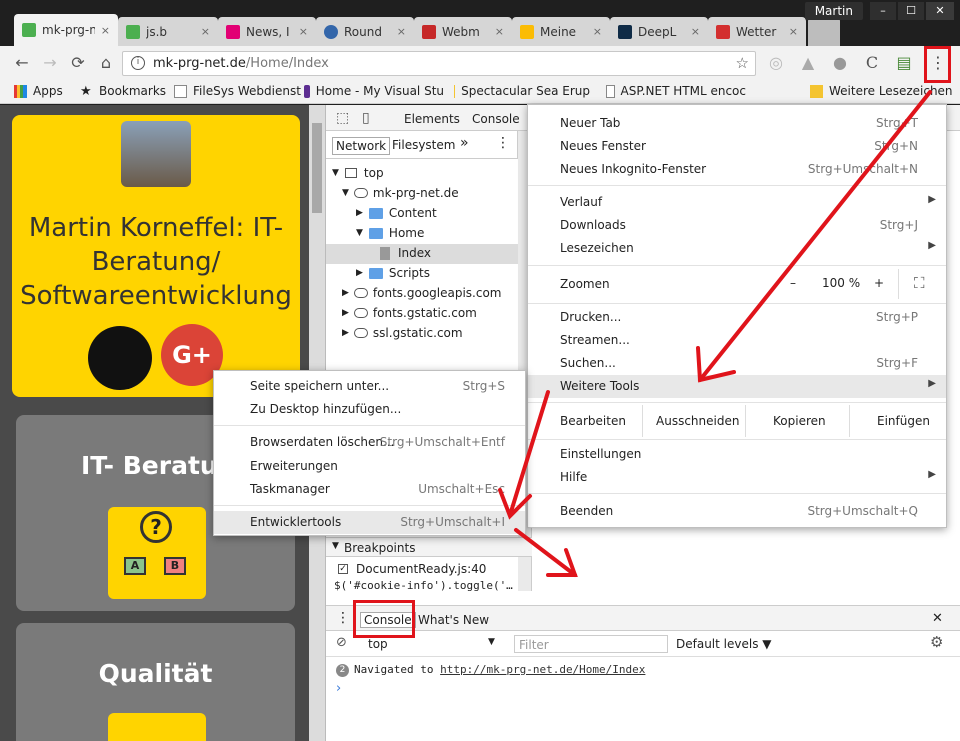  I want to click on chrome-menu-button: ⋮, so click(938, 63).